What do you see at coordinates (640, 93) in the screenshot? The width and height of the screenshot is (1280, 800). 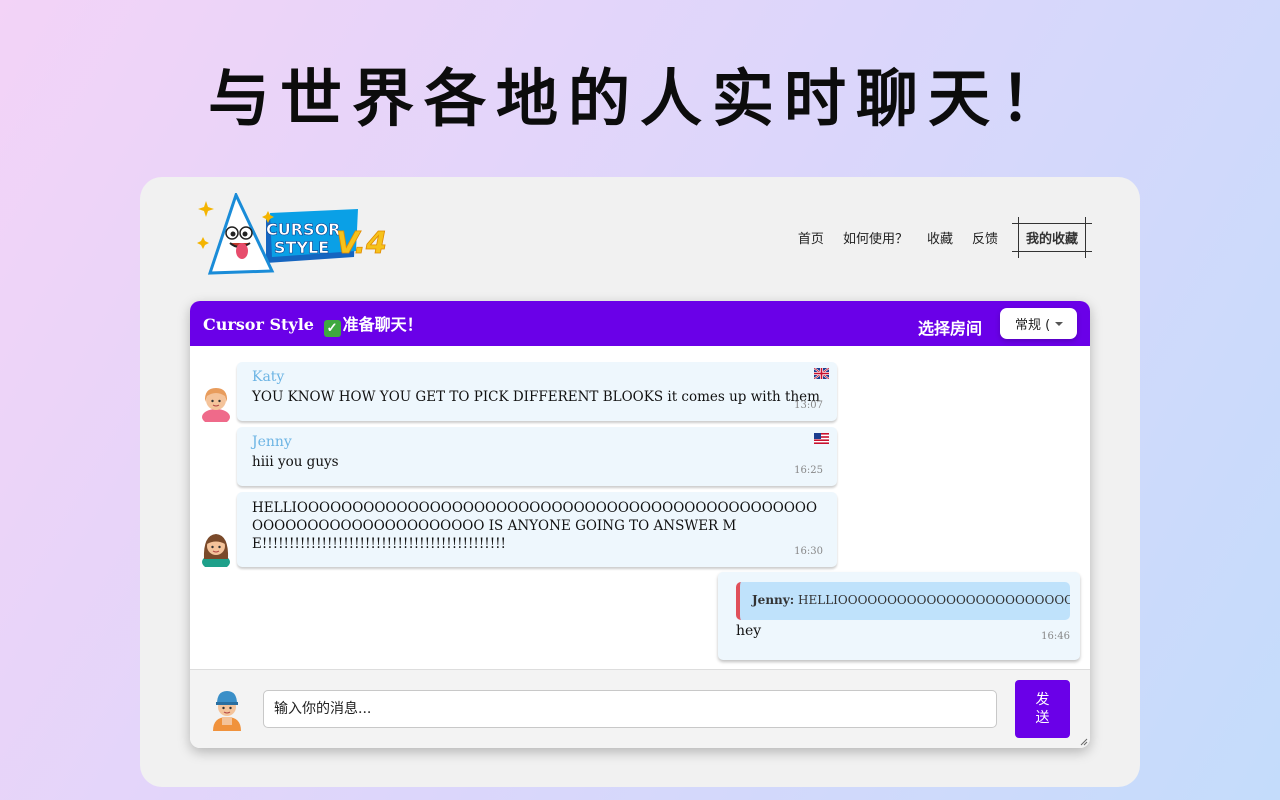 I see `page-headline: 与世界各地的人实时聊天！` at bounding box center [640, 93].